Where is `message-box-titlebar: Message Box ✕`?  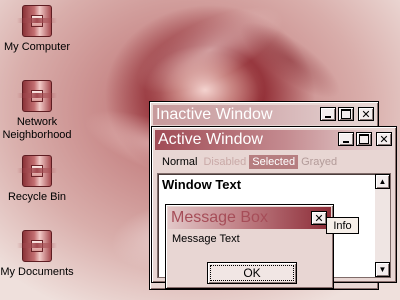
message-box-titlebar: Message Box ✕ is located at coordinates (249, 218).